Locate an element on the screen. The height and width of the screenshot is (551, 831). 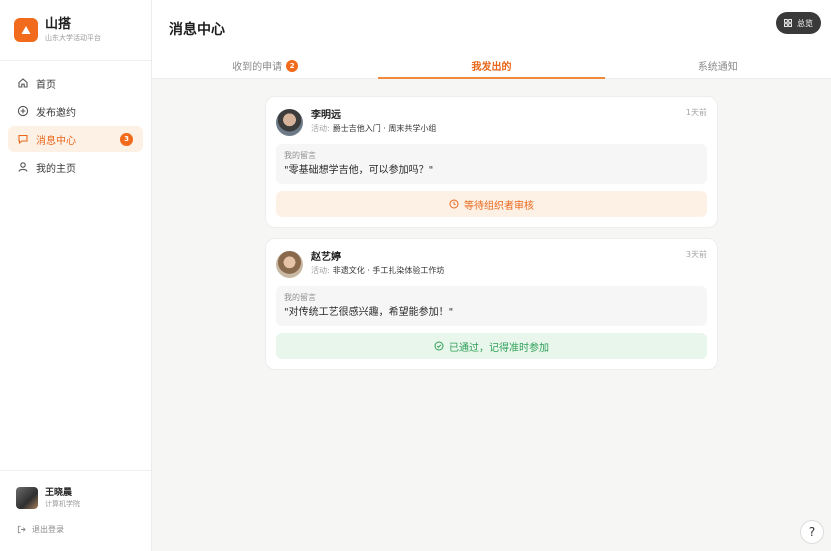
user-department: 计算机学院 is located at coordinates (62, 503).